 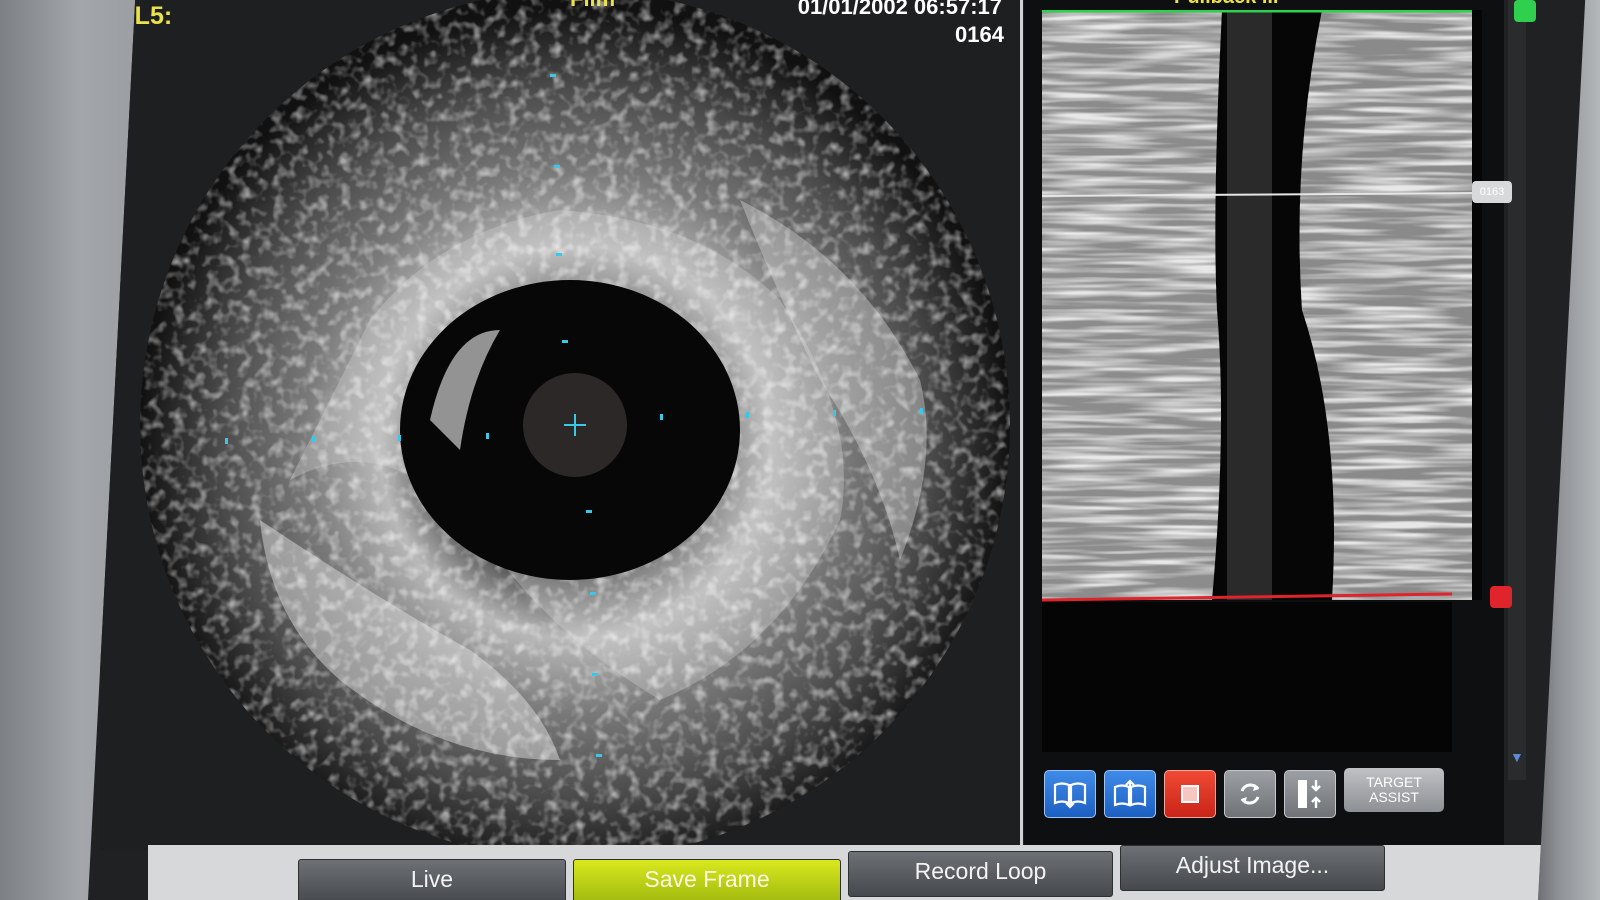 I want to click on bookmark-down-icon, so click(x=1070, y=795).